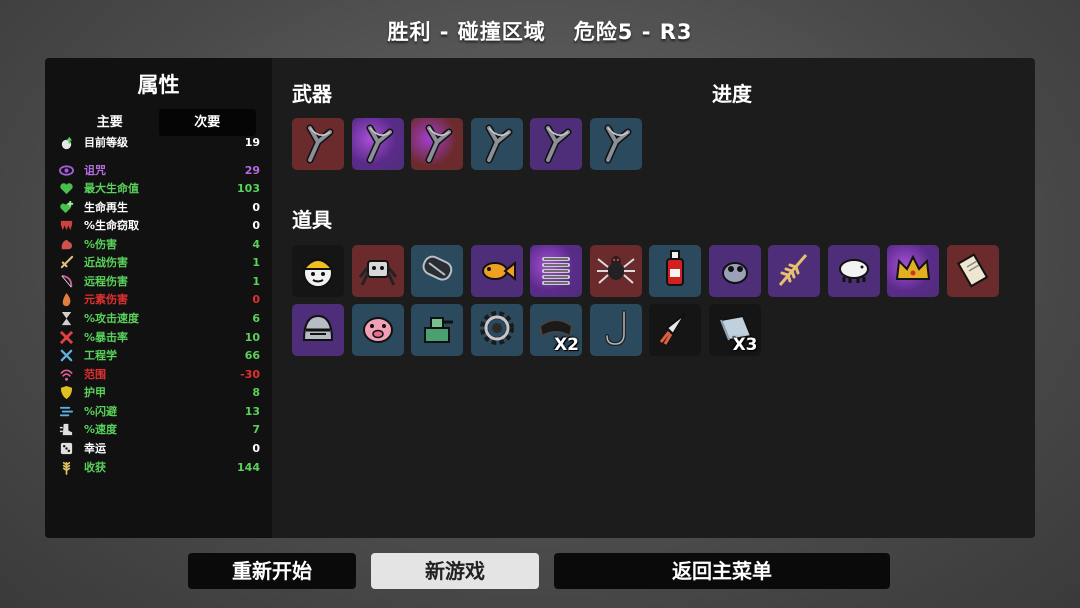  I want to click on stats-tabs: 主要 次要, so click(158, 122).